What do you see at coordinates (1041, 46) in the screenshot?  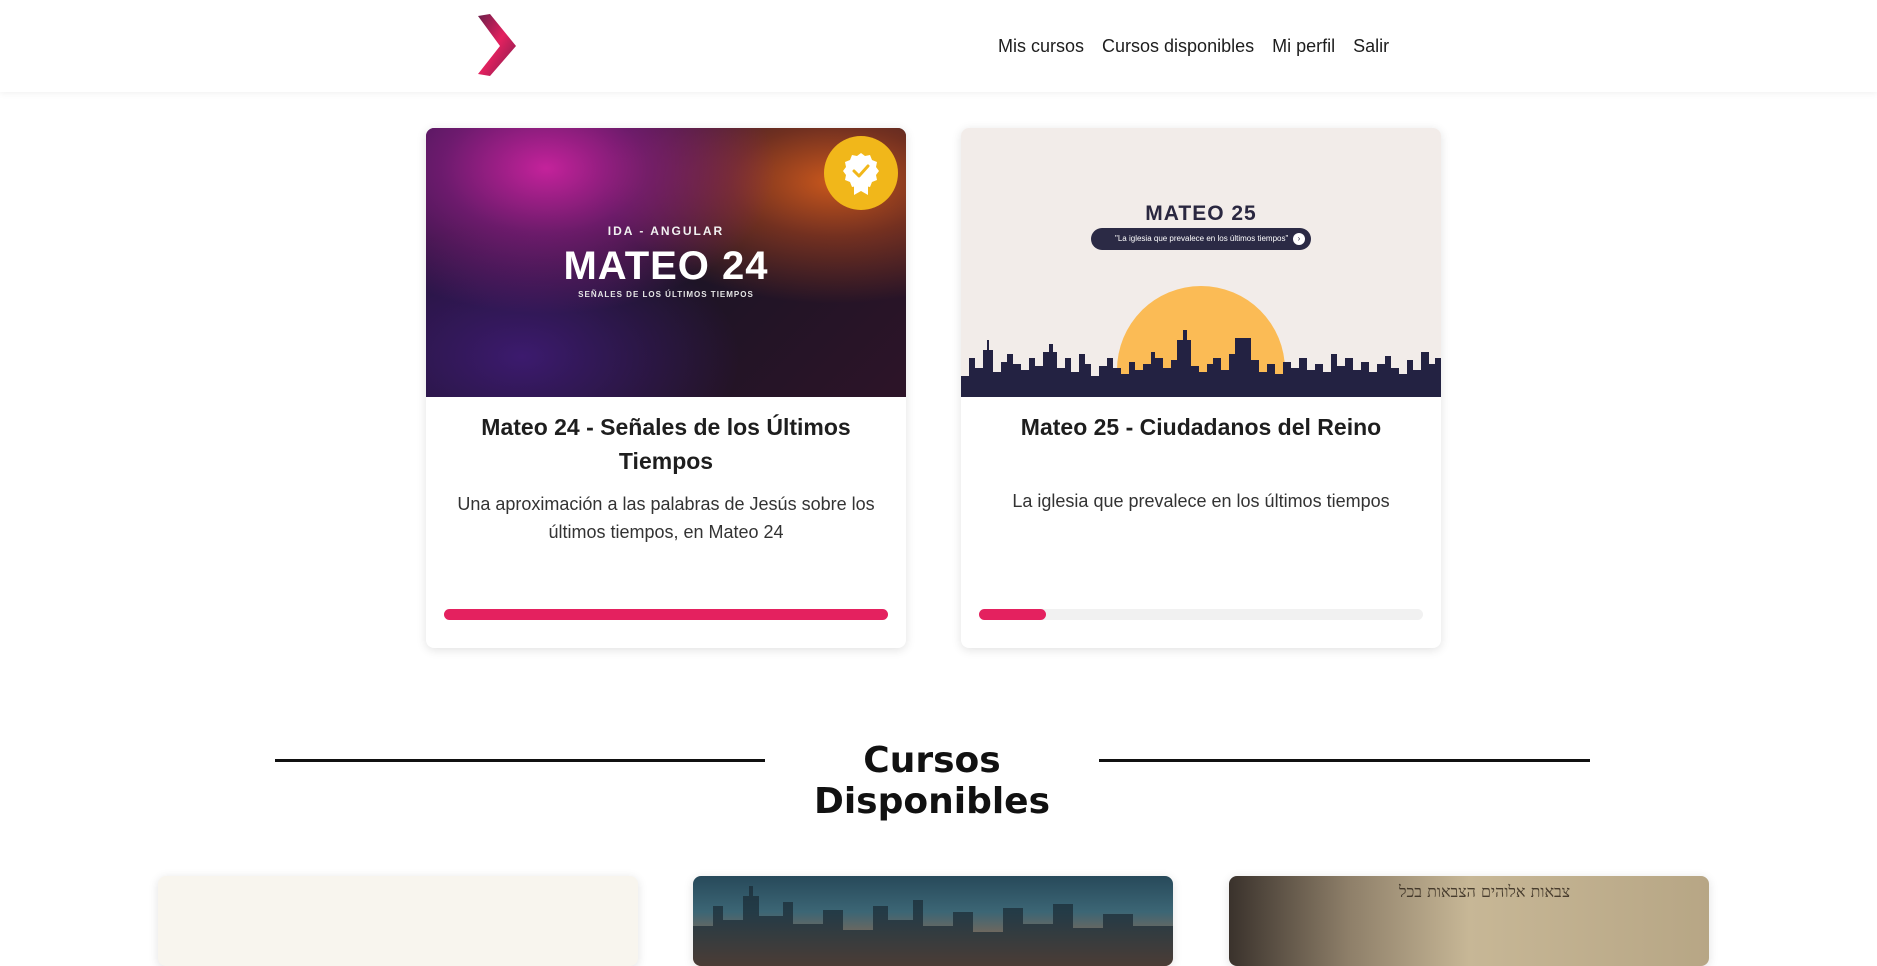 I see `nav-mis-cursos: Mis cursos` at bounding box center [1041, 46].